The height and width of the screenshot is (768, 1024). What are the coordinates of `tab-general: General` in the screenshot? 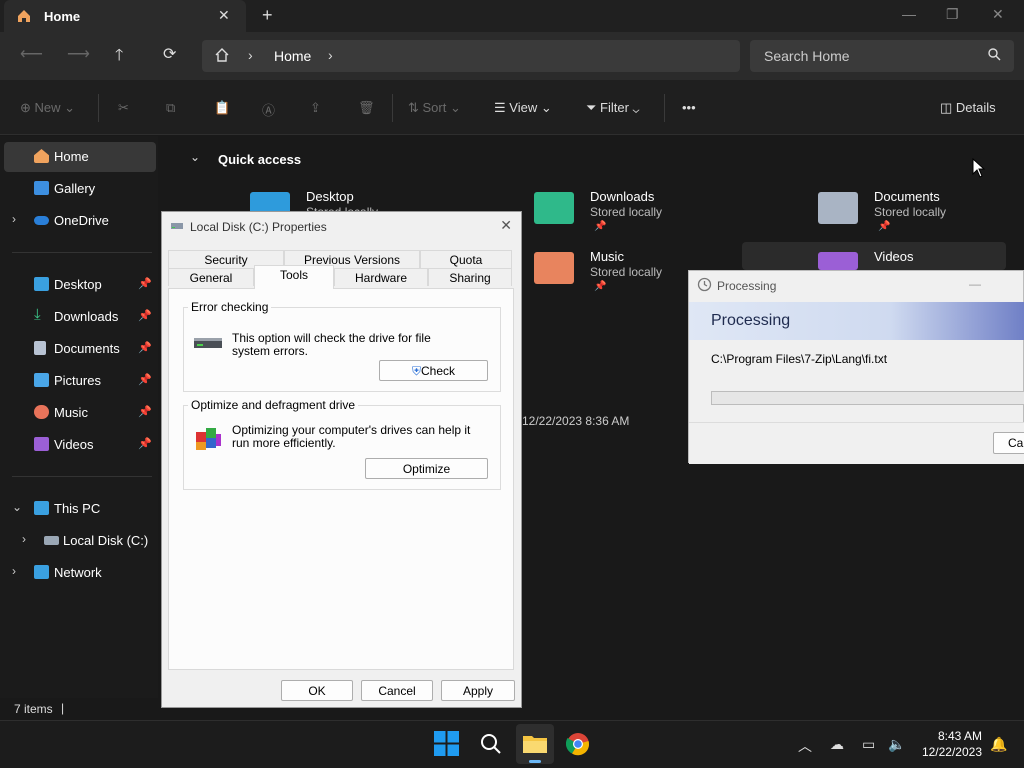 It's located at (211, 277).